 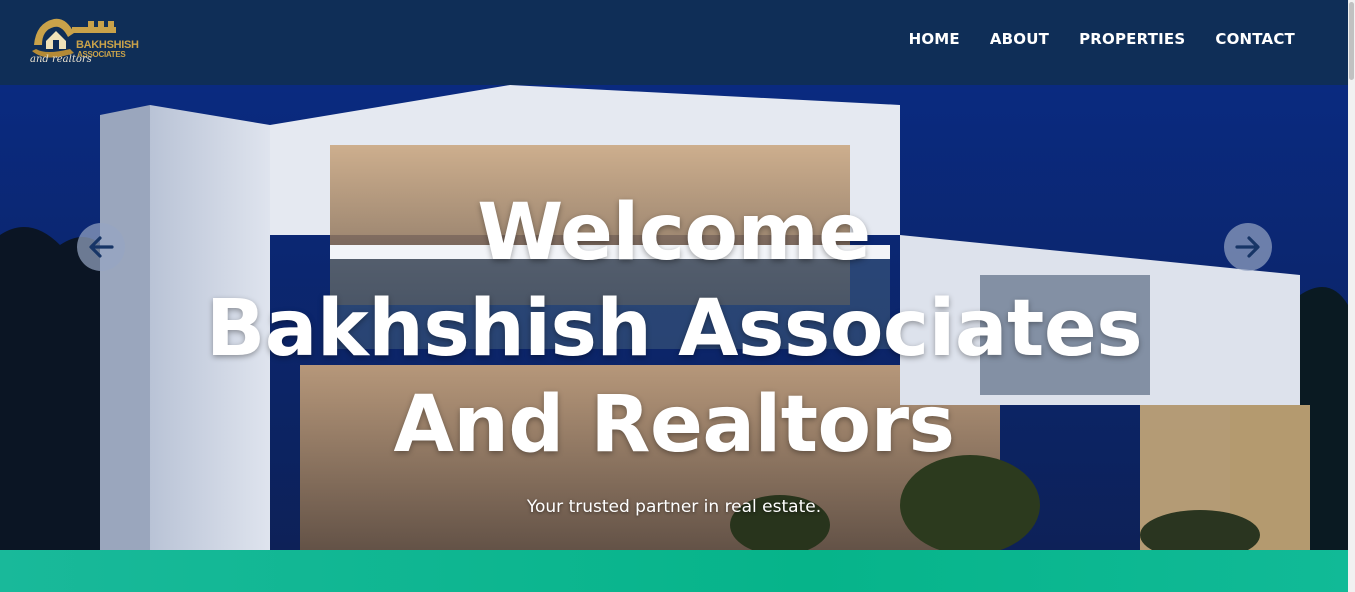 I want to click on carousel-next-button, so click(x=1248, y=247).